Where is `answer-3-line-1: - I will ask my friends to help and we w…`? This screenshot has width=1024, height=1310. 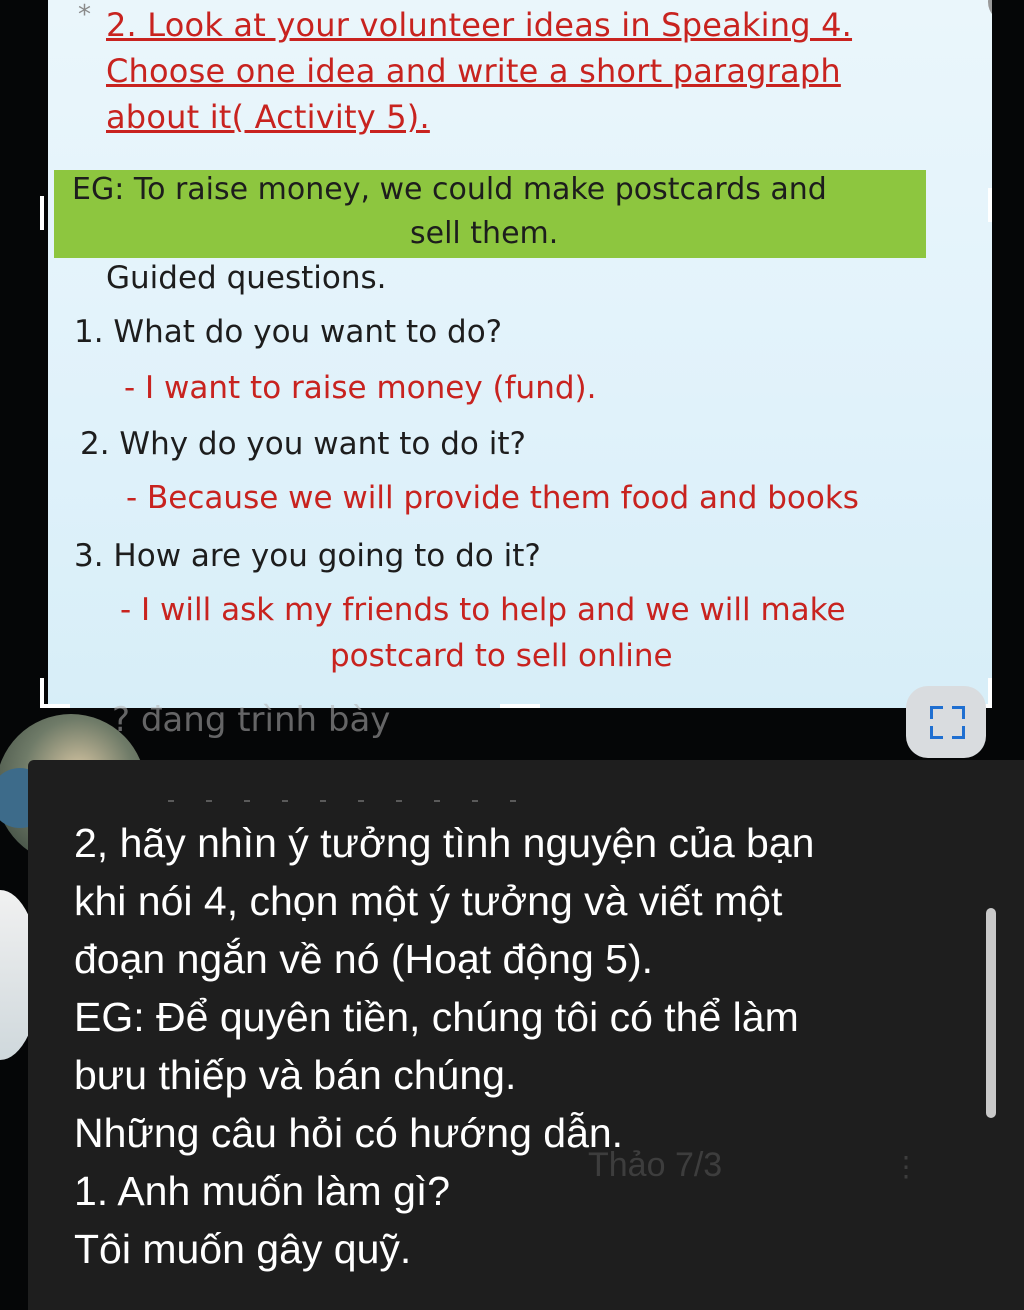 answer-3-line-1: - I will ask my friends to help and we w… is located at coordinates (483, 610).